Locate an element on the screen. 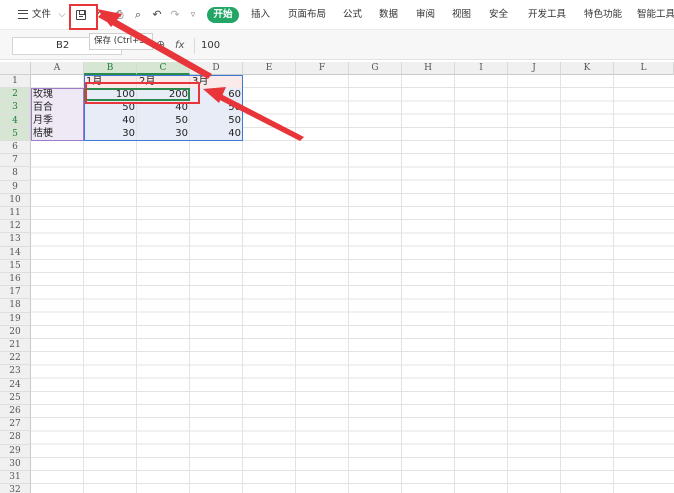 The height and width of the screenshot is (493, 674). tab-review: 审阅 is located at coordinates (425, 15).